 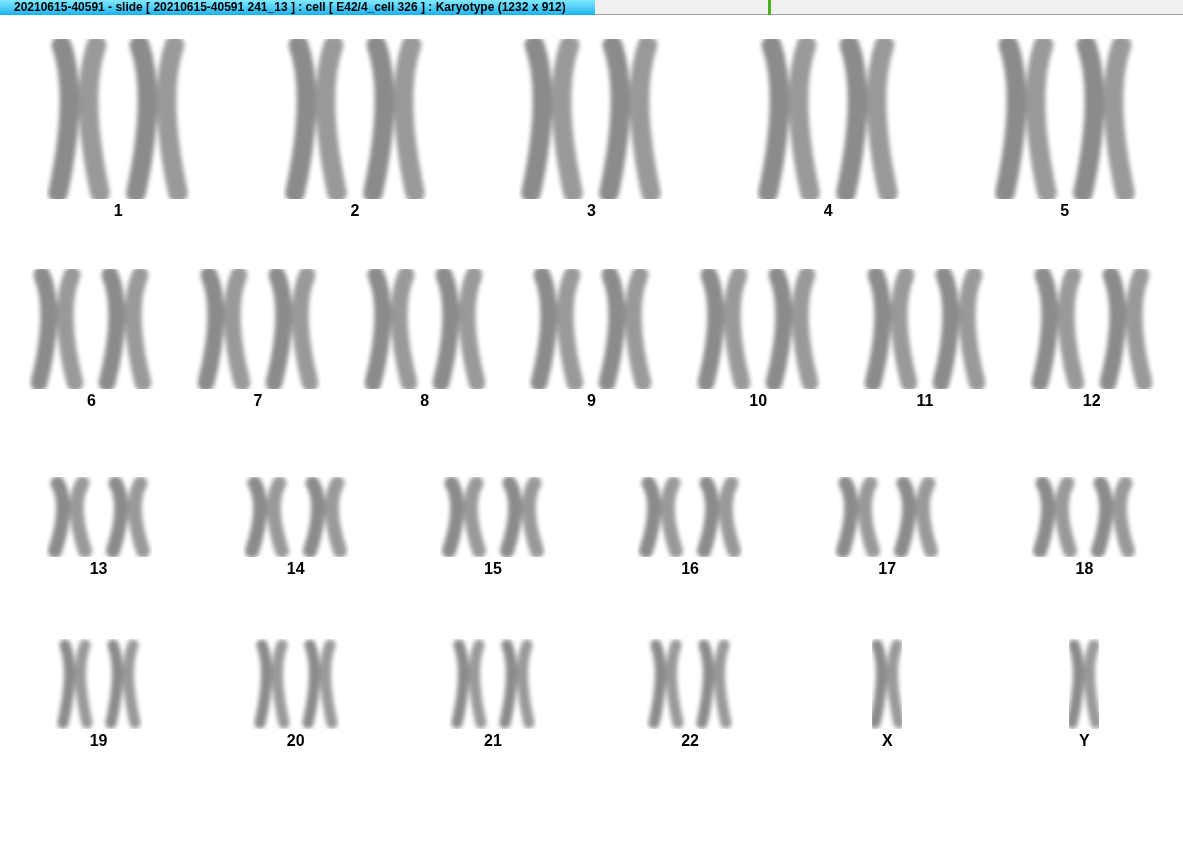 What do you see at coordinates (887, 569) in the screenshot?
I see `chromosome-label: 17` at bounding box center [887, 569].